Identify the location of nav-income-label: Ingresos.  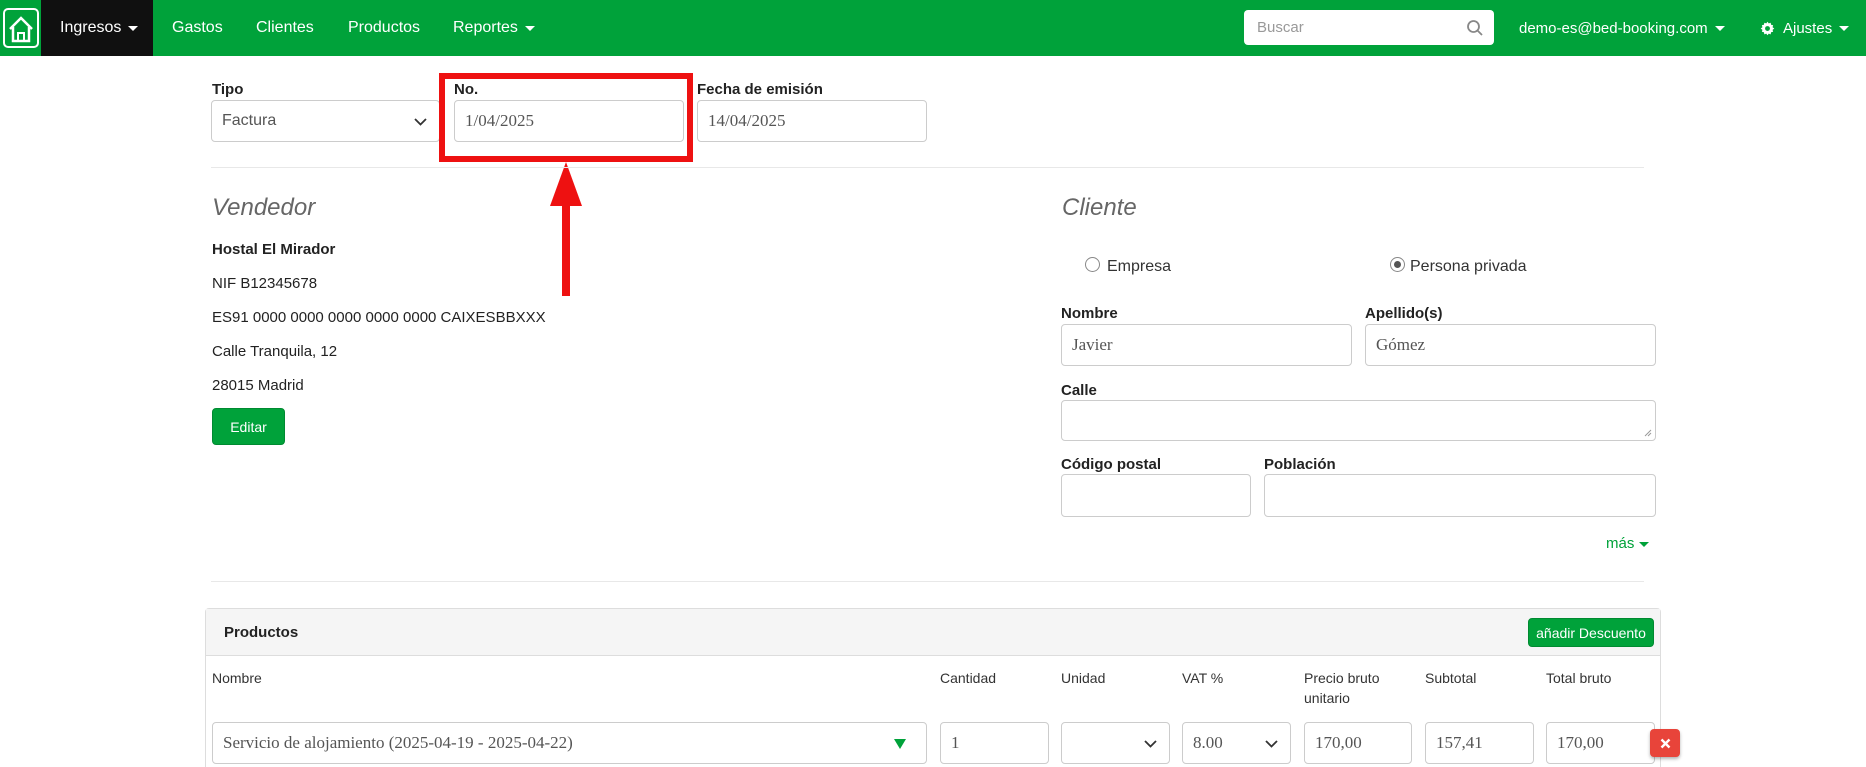
(91, 27).